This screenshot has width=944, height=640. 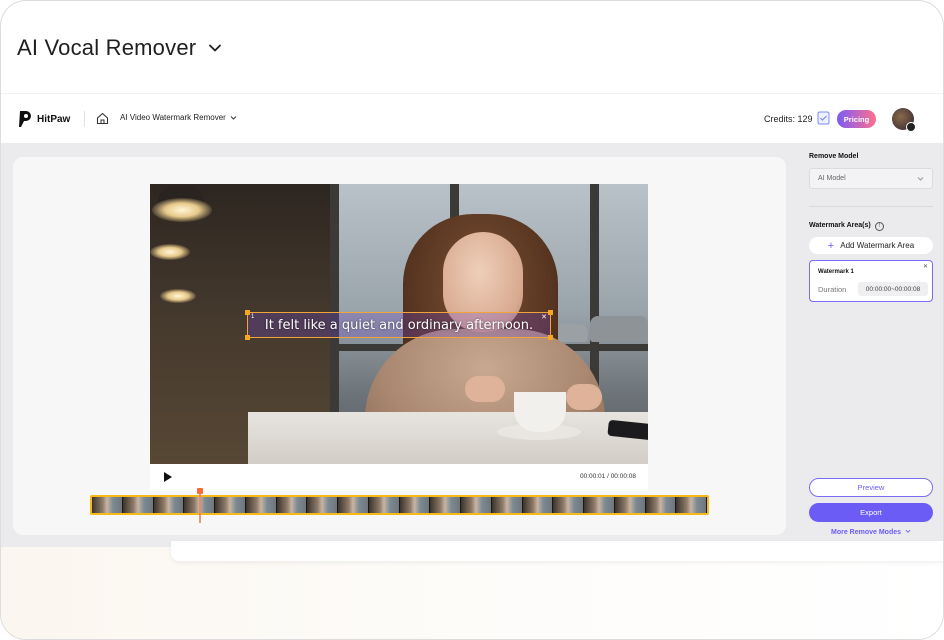 I want to click on timeline, so click(x=399, y=505).